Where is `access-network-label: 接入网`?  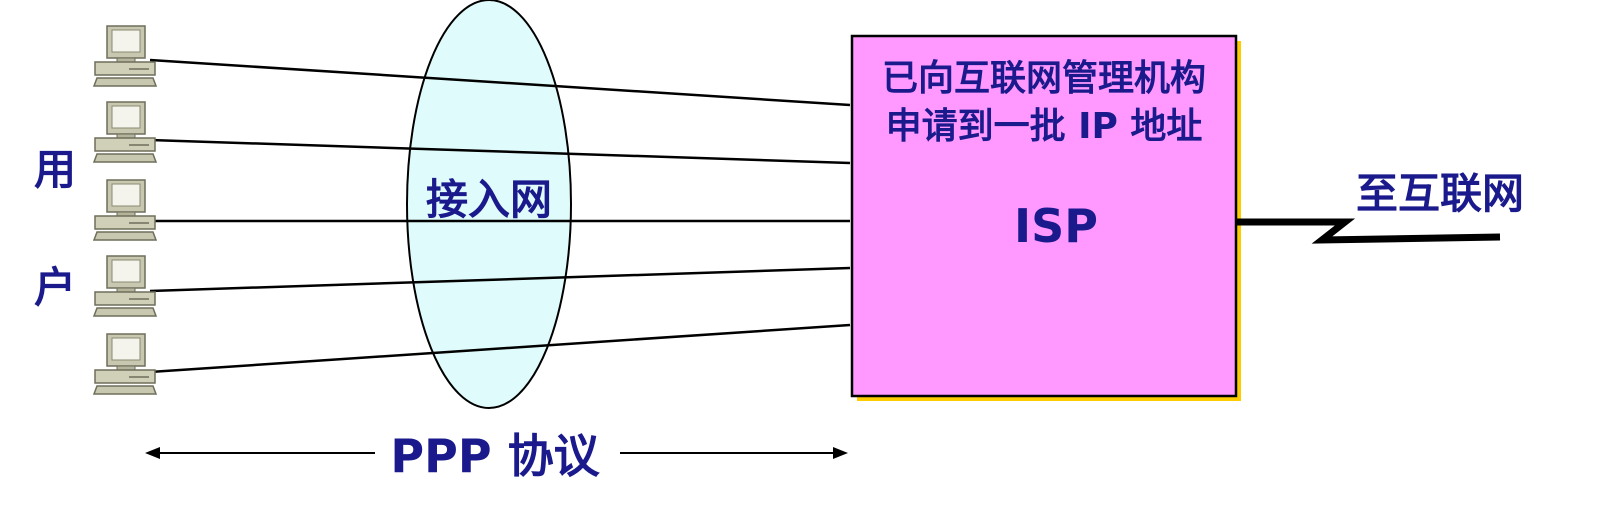
access-network-label: 接入网 is located at coordinates (489, 199).